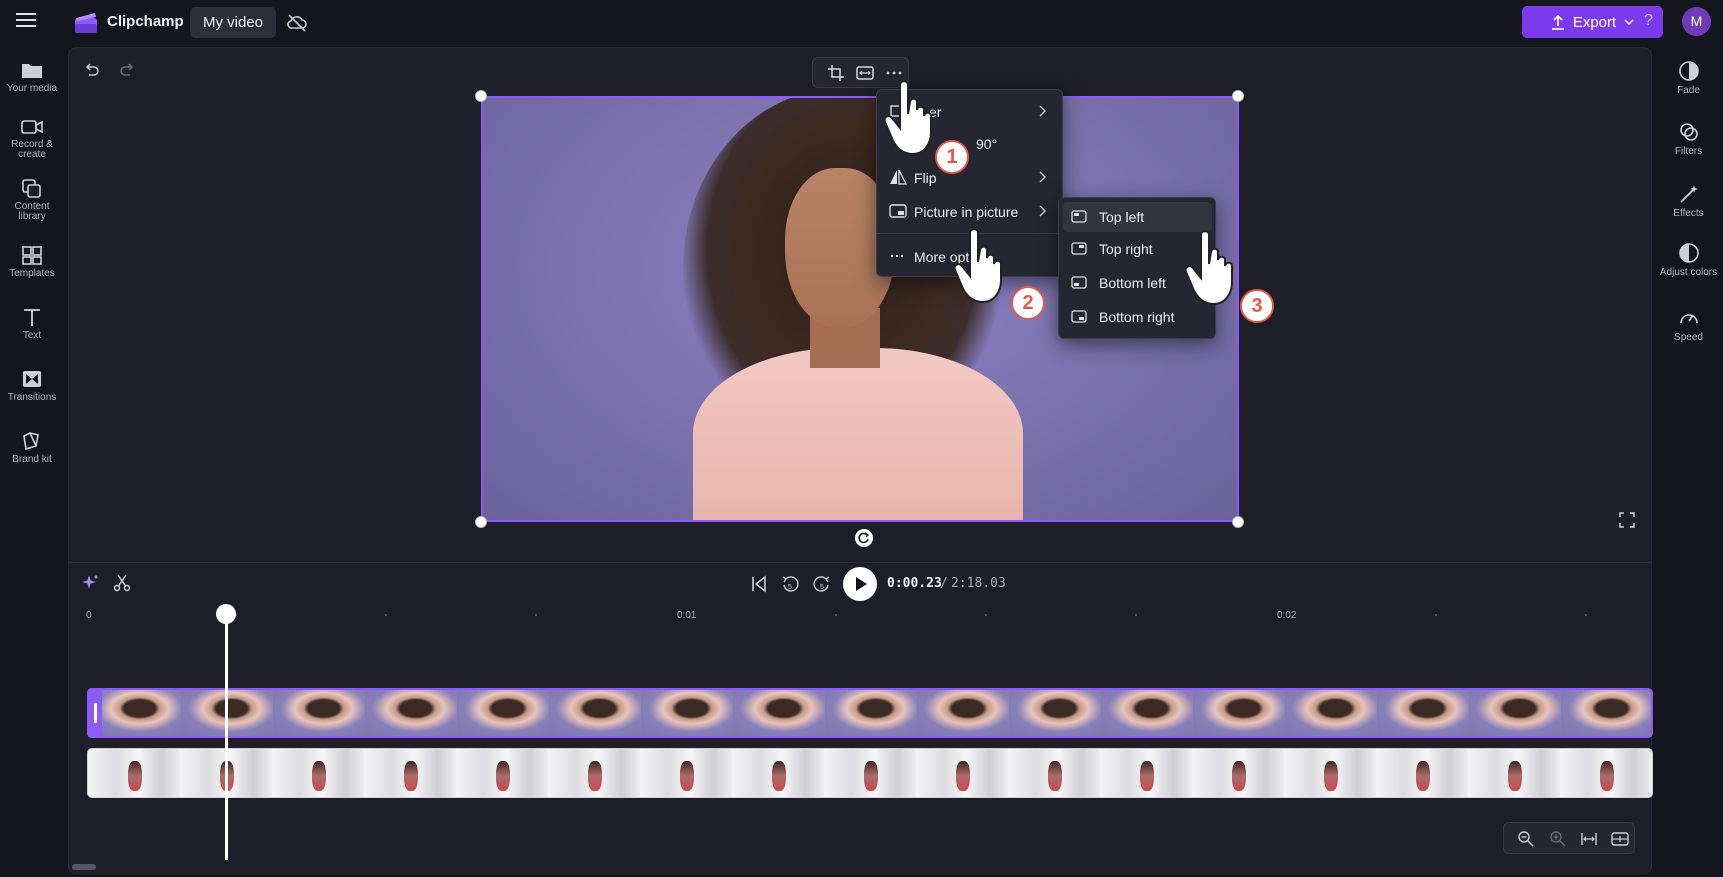  Describe the element at coordinates (1620, 839) in the screenshot. I see `timeline-view-icon` at that location.